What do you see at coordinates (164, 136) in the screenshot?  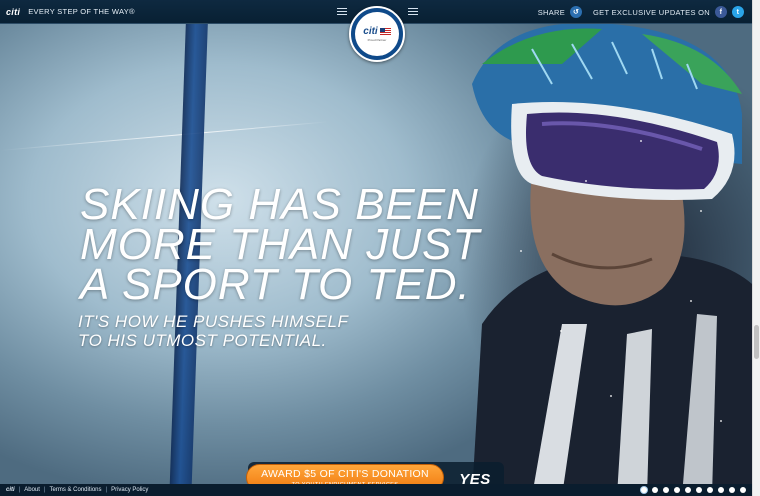 I see `light-streak` at bounding box center [164, 136].